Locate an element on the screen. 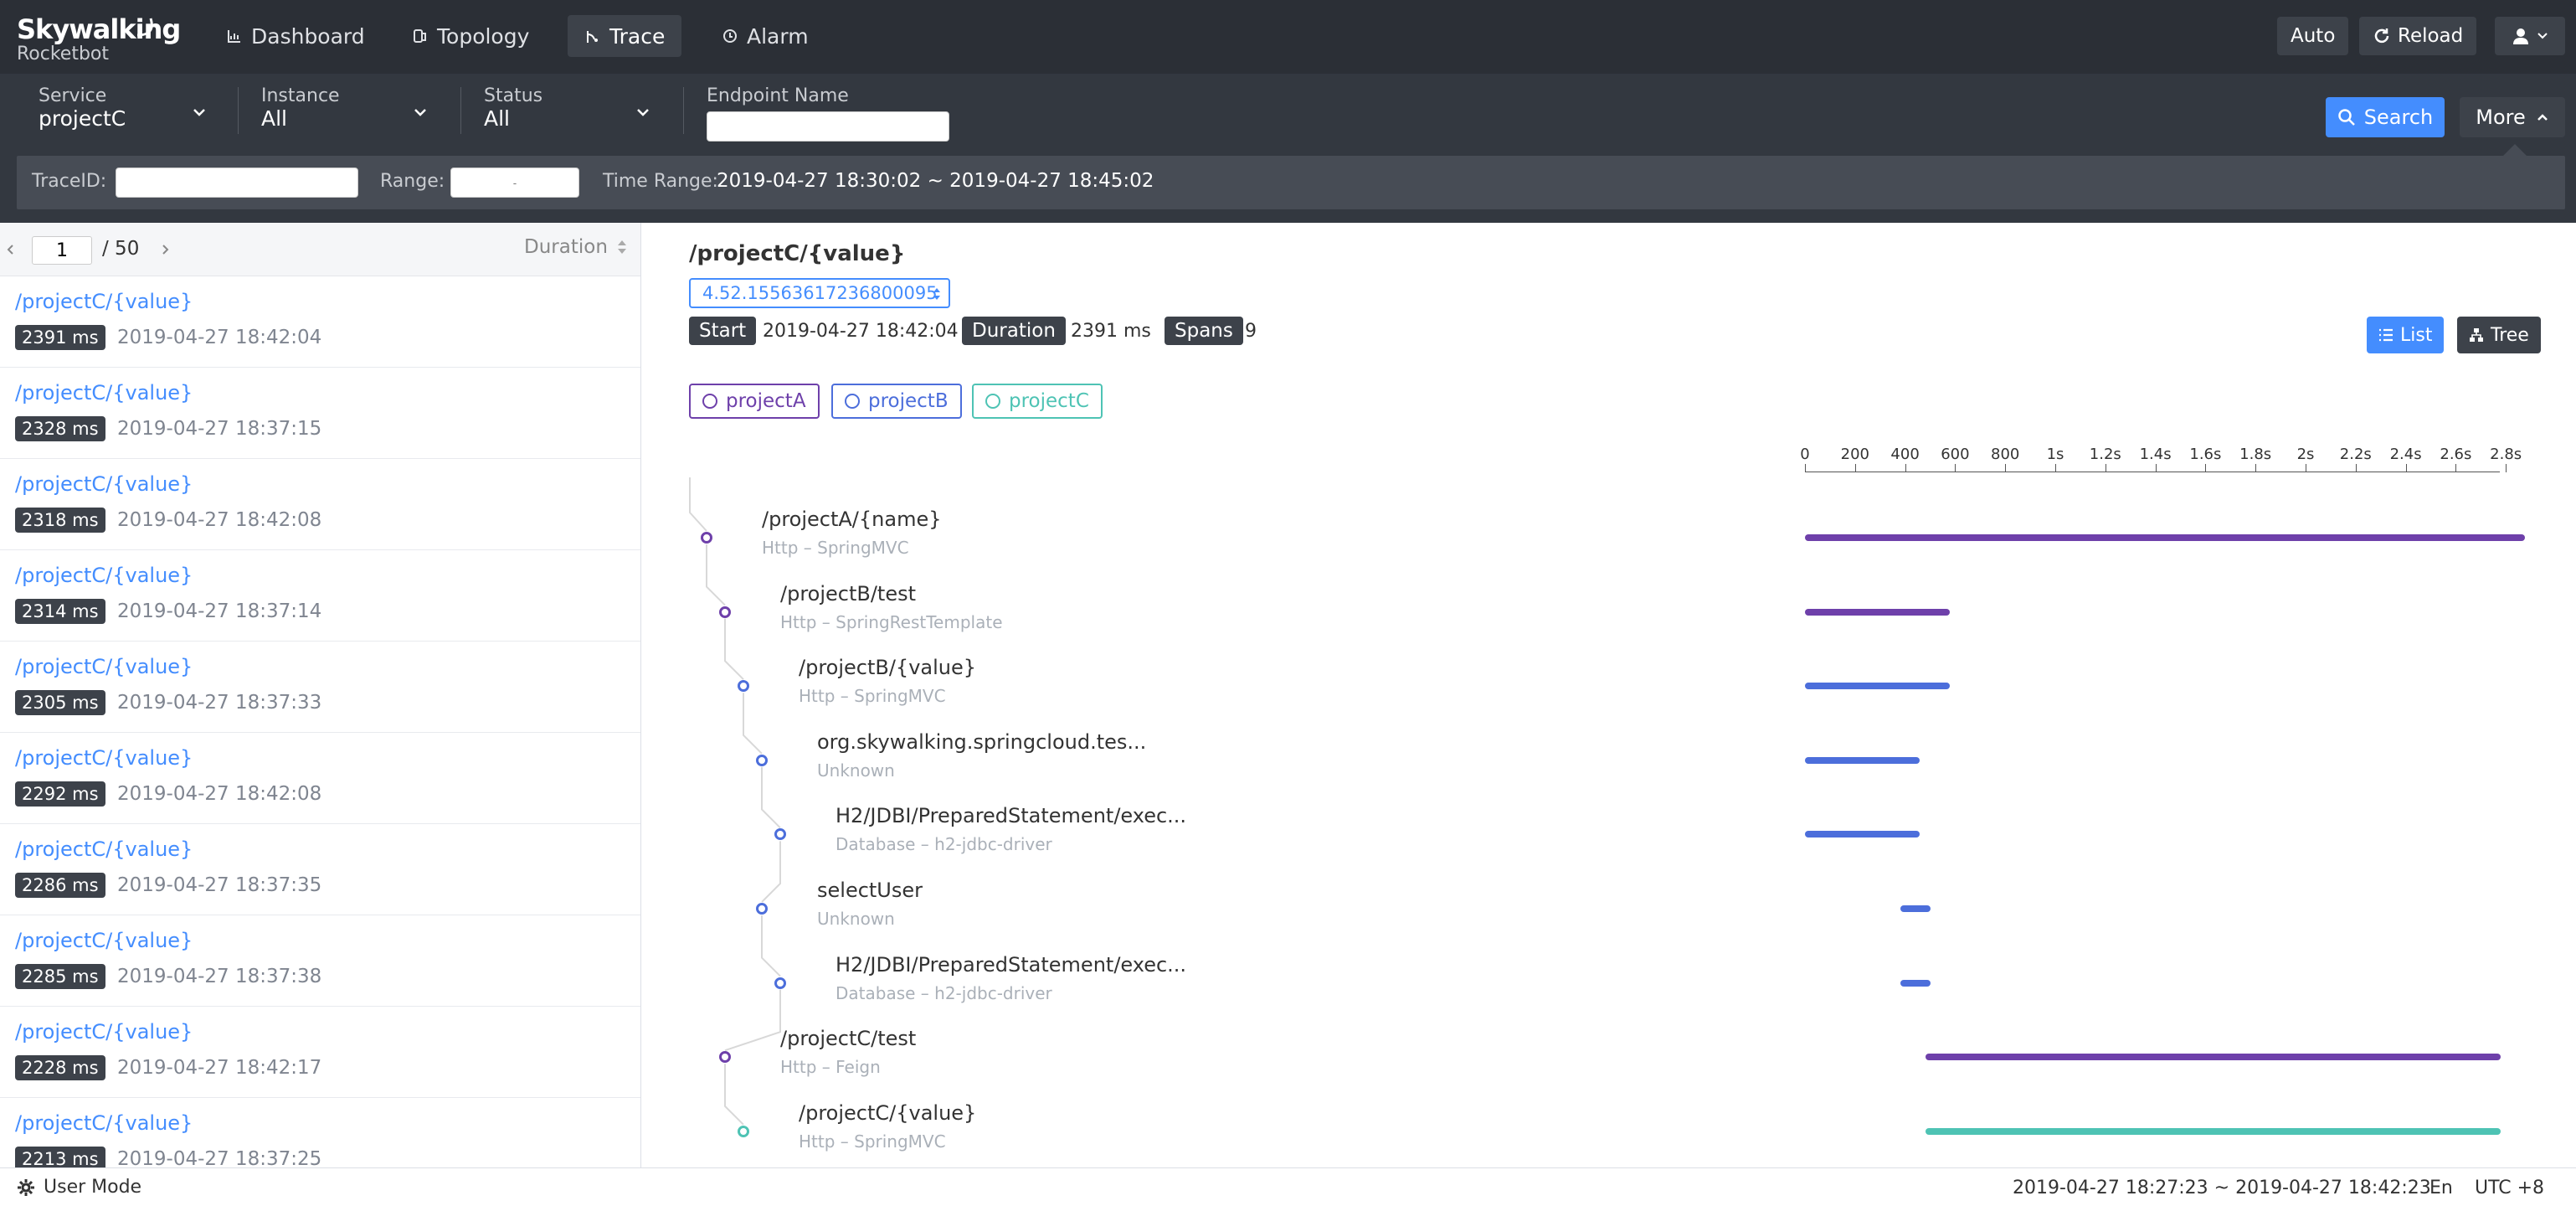  circle-icon is located at coordinates (992, 401).